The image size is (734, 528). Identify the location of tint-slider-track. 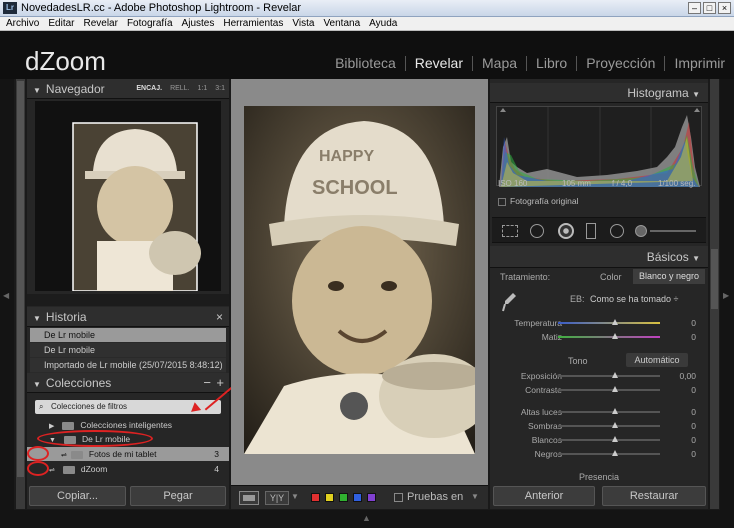
(609, 337).